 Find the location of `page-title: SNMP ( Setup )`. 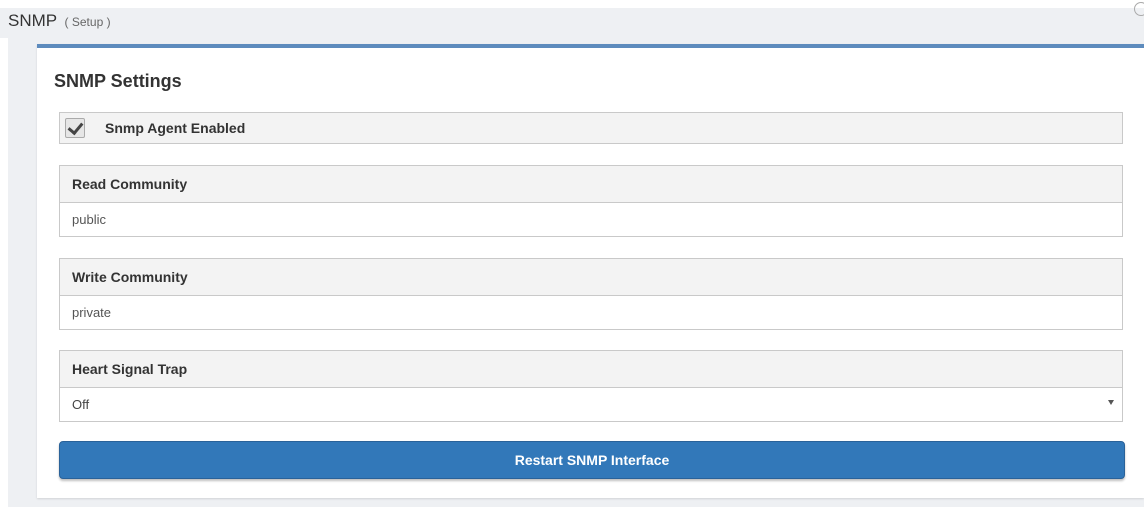

page-title: SNMP ( Setup ) is located at coordinates (59, 21).